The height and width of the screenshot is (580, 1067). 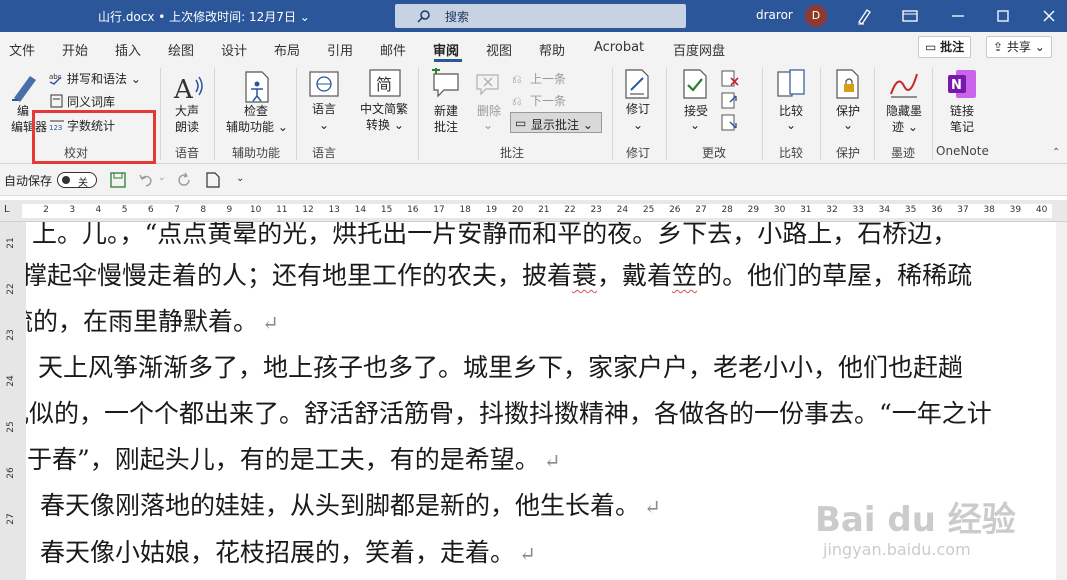 What do you see at coordinates (500, 366) in the screenshot?
I see `text-line: 天上风筝渐渐多了，地上孩子也多了。城里乡下，家家户户，老老小小，他们也赶趟` at bounding box center [500, 366].